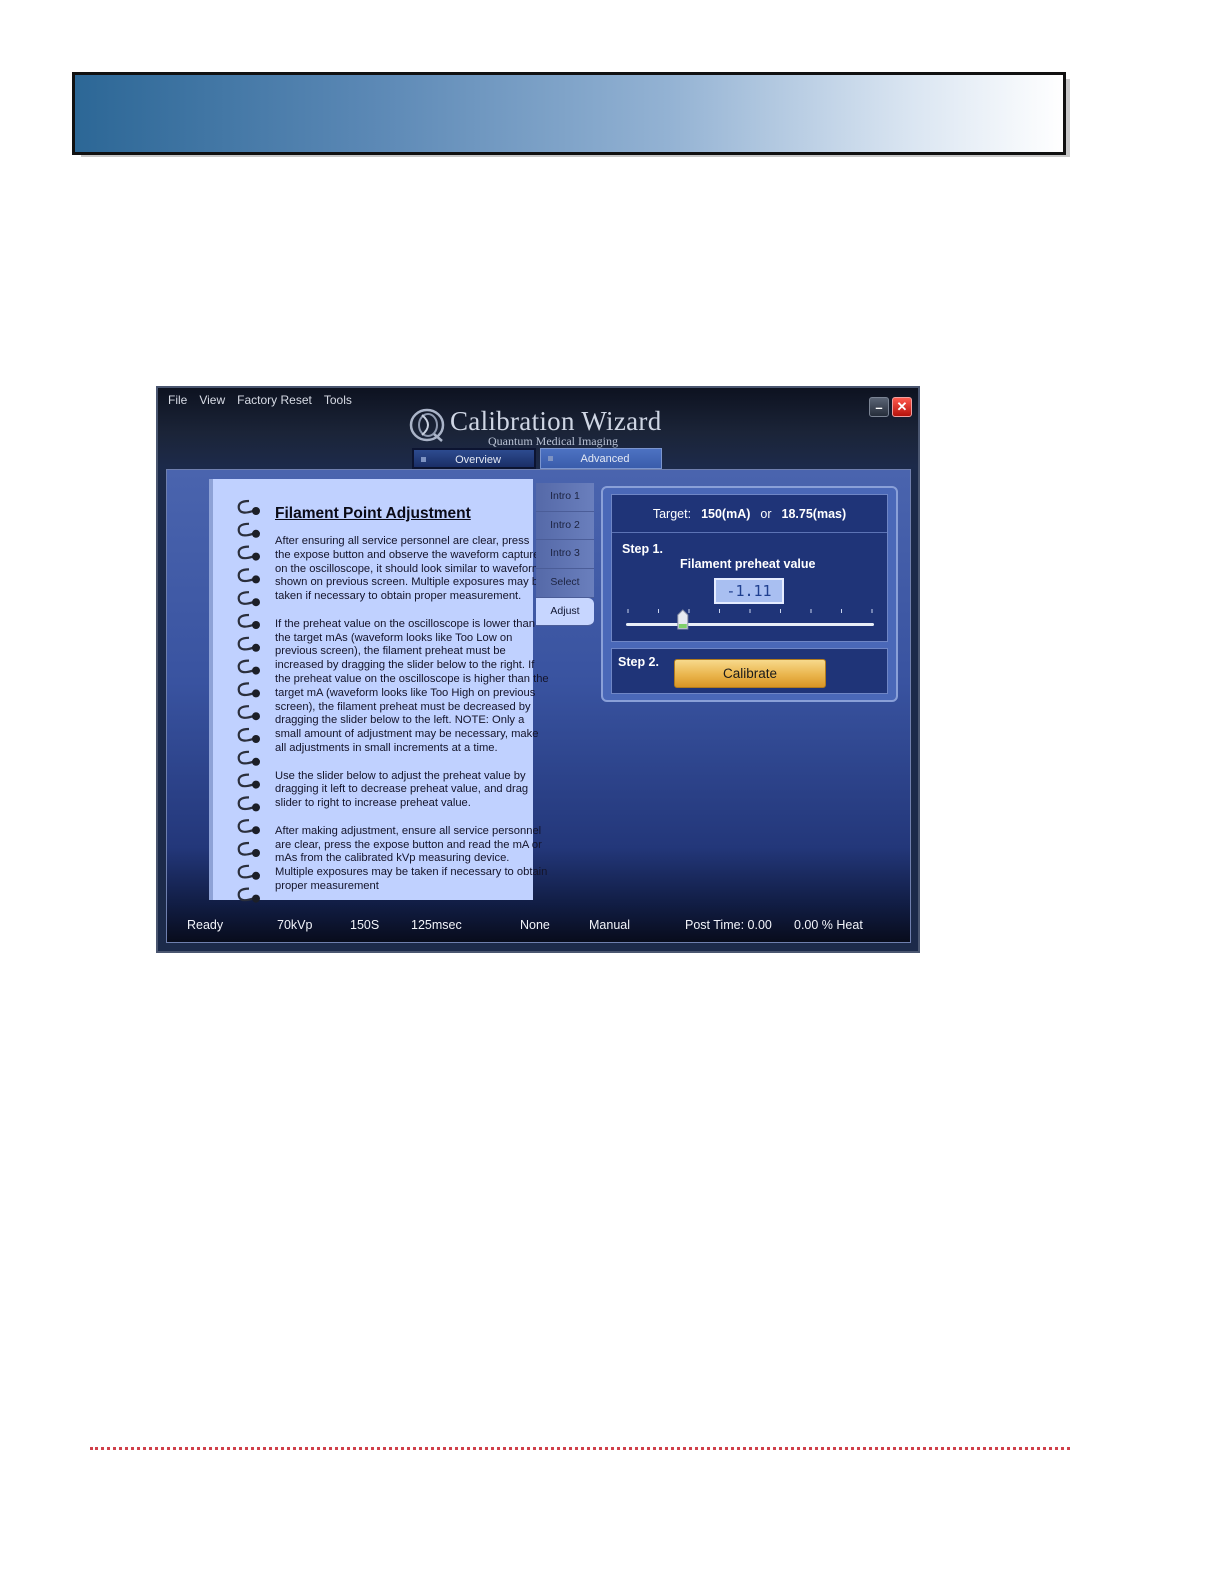 This screenshot has height=1584, width=1222. I want to click on menu-bar: File View Factory Reset Tools, so click(260, 400).